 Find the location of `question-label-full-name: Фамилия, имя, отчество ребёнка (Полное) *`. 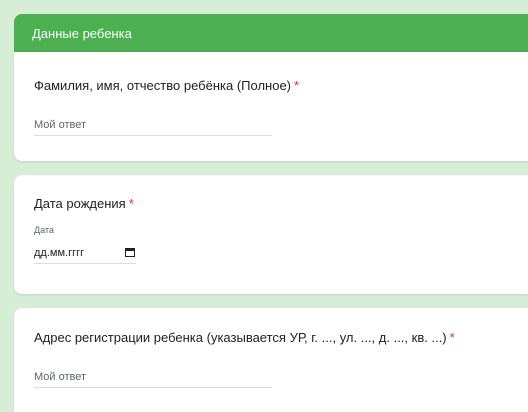

question-label-full-name: Фамилия, имя, отчество ребёнка (Полное) * is located at coordinates (166, 85).